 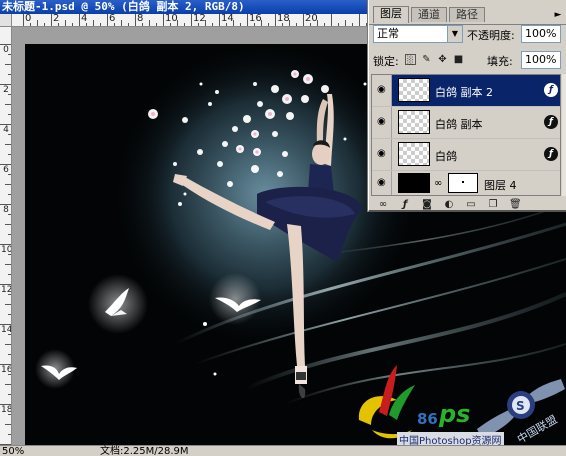 I want to click on layer-name: 白鸽 副本, so click(x=459, y=124).